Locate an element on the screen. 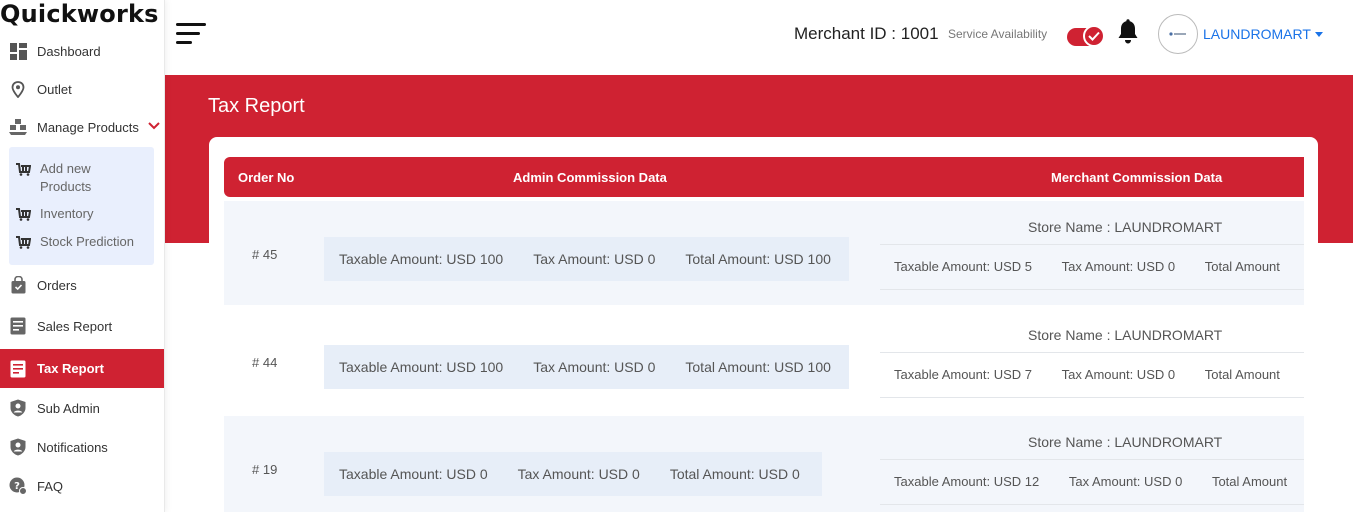 The height and width of the screenshot is (512, 1353). check-icon is located at coordinates (1094, 36).